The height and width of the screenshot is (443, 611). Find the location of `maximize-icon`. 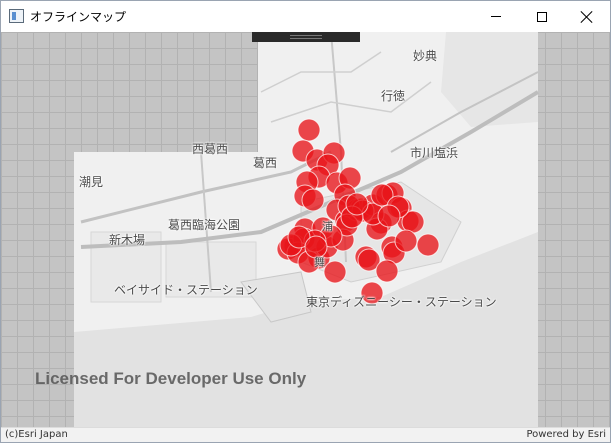

maximize-icon is located at coordinates (542, 16).